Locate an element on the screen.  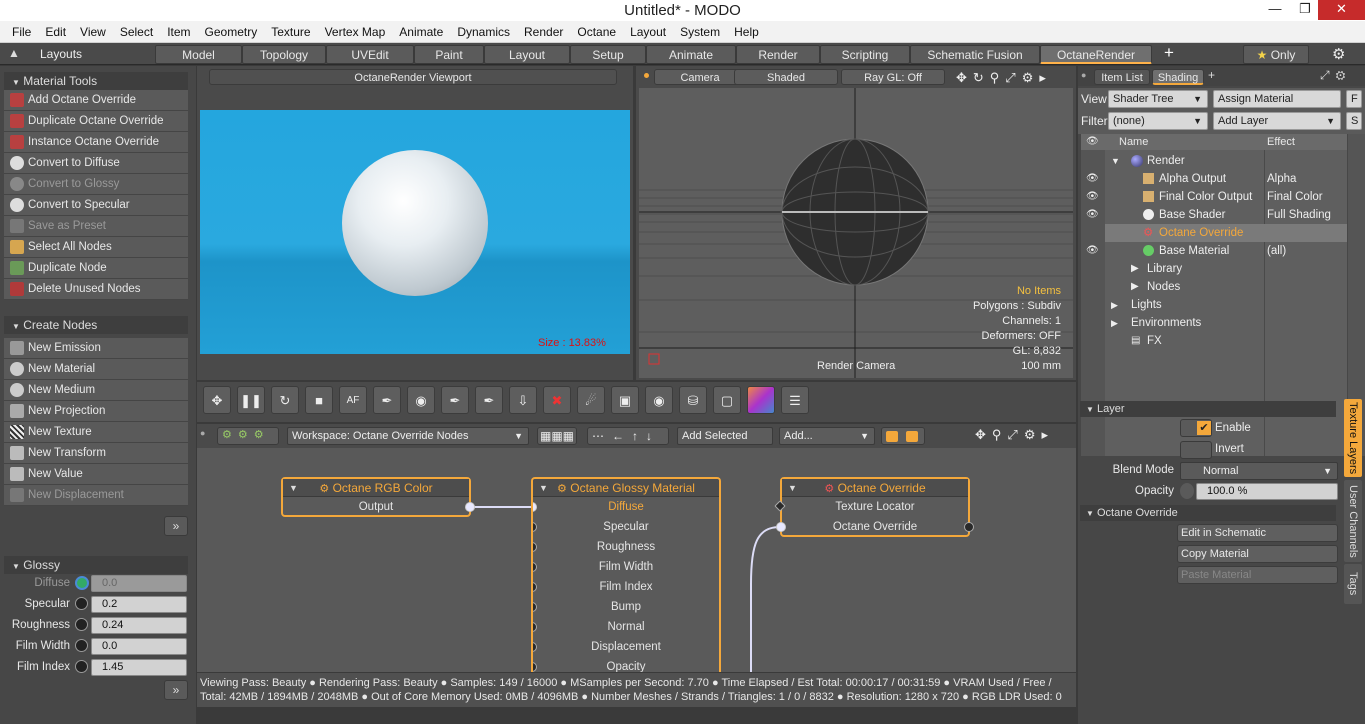
new-projection-button: New Projection is located at coordinates (96, 411).